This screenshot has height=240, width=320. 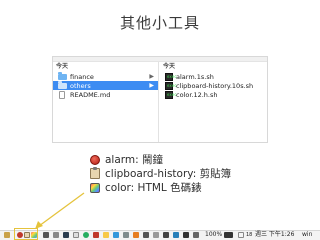 I want to click on legend-text: alarm: 鬧鐘, so click(x=134, y=160).